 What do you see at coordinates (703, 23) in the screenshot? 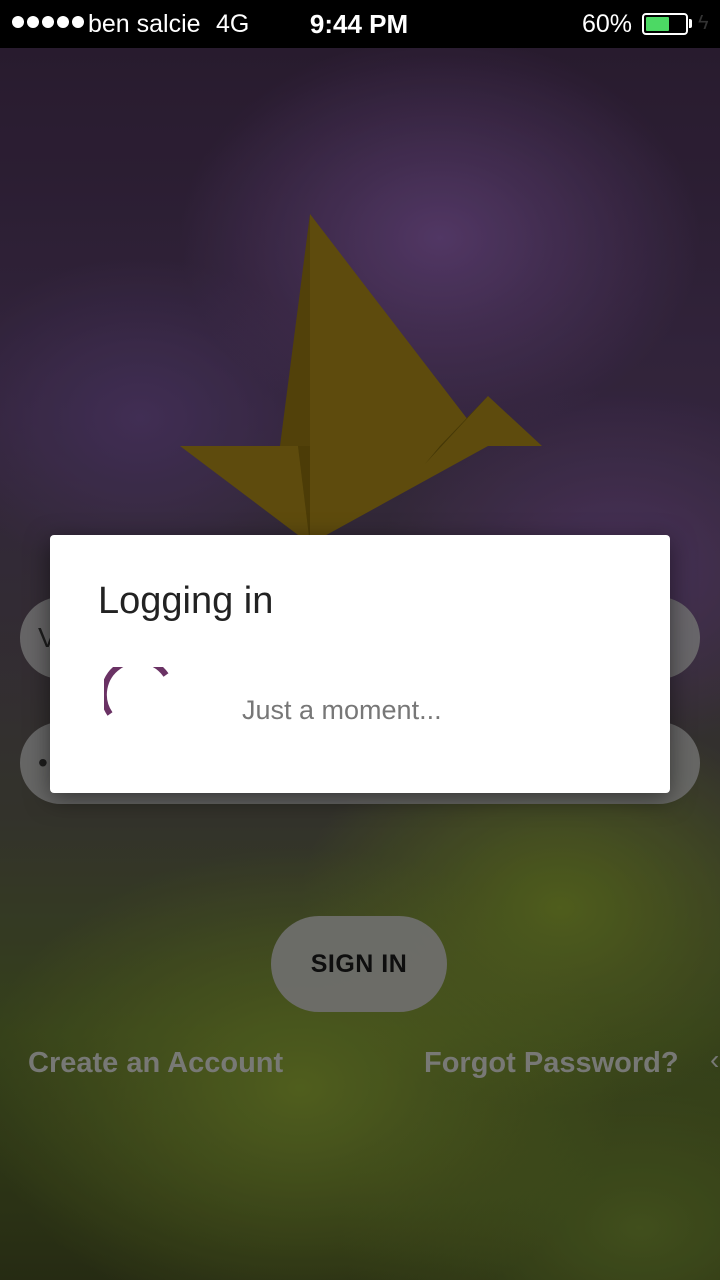
I see `charging-bolt-icon: ϟ` at bounding box center [703, 23].